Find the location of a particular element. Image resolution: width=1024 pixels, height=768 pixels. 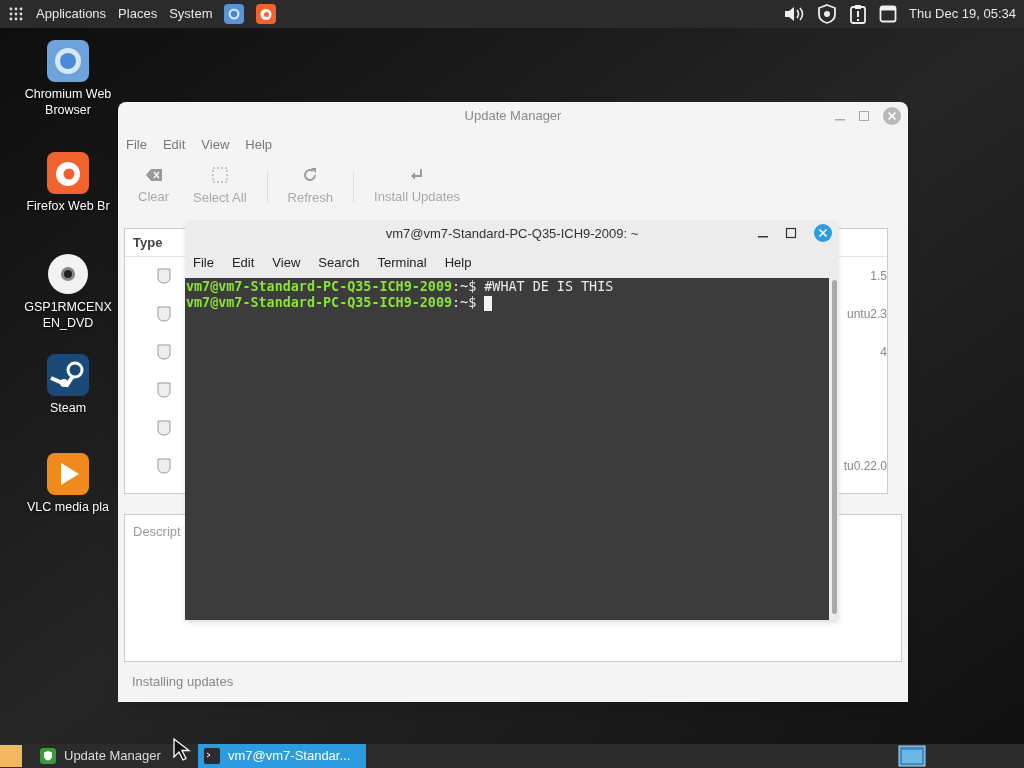

menu-item: Search is located at coordinates (339, 263).